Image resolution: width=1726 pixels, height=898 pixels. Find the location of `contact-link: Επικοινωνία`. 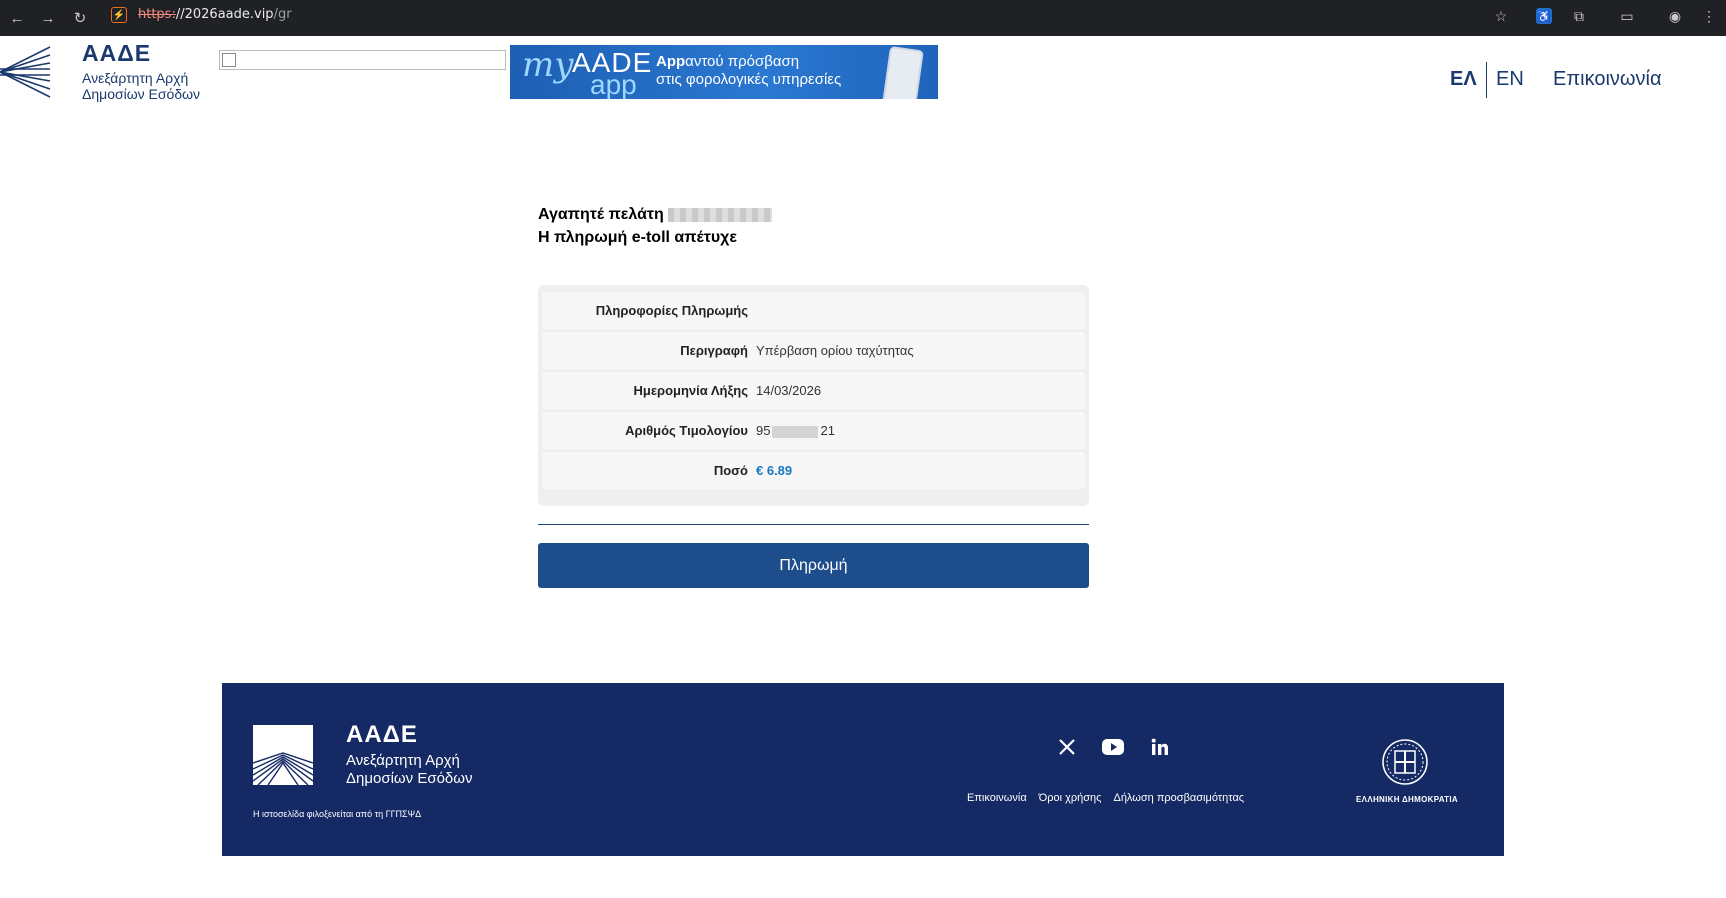

contact-link: Επικοινωνία is located at coordinates (1607, 79).